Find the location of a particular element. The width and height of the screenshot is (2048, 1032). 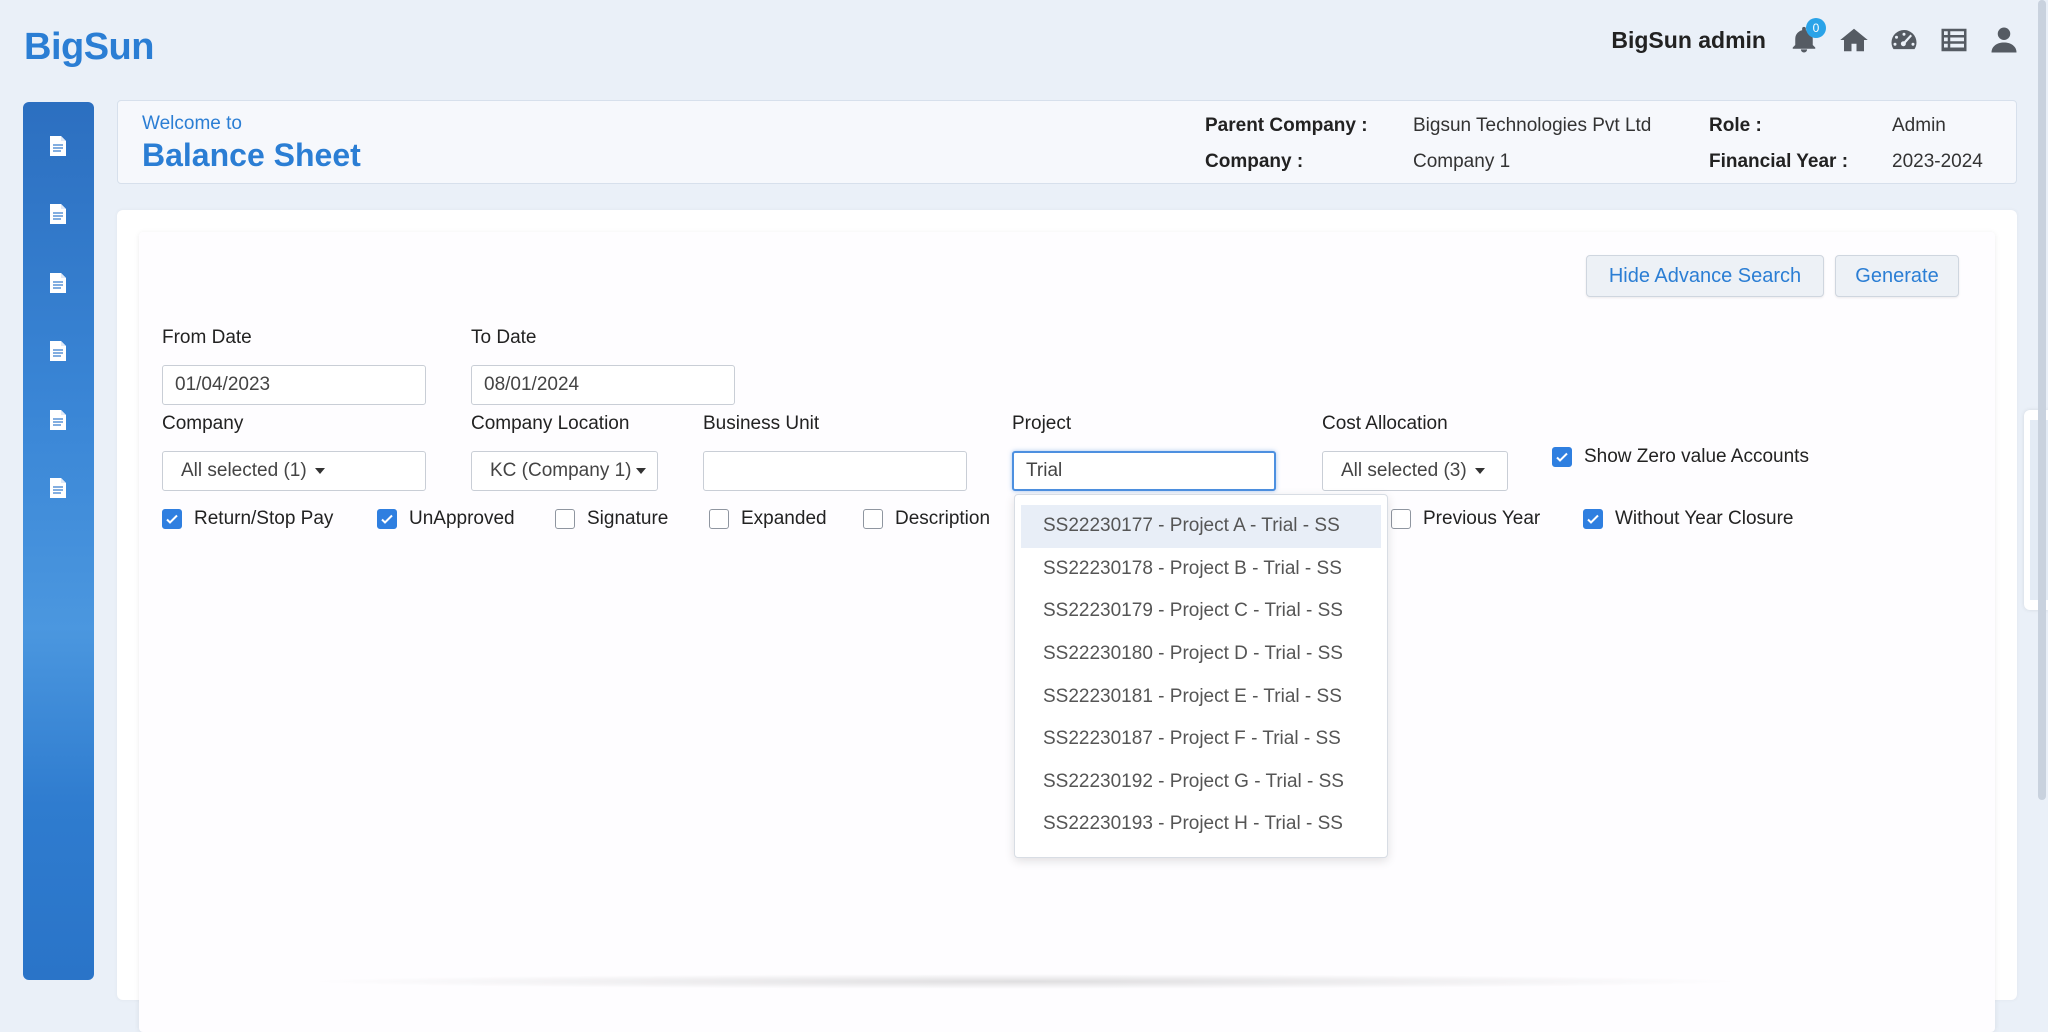

show-zero-value-checkbox: Show Zero value Accounts is located at coordinates (1680, 457).